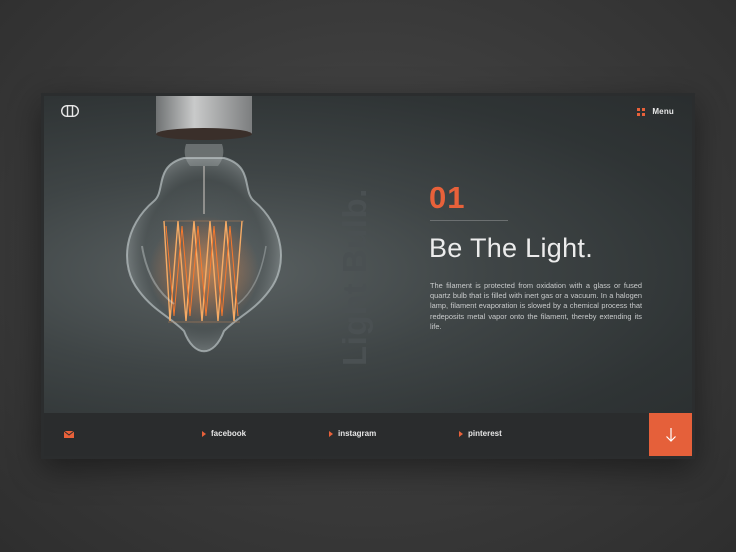  Describe the element at coordinates (69, 434) in the screenshot. I see `envelope-icon` at that location.